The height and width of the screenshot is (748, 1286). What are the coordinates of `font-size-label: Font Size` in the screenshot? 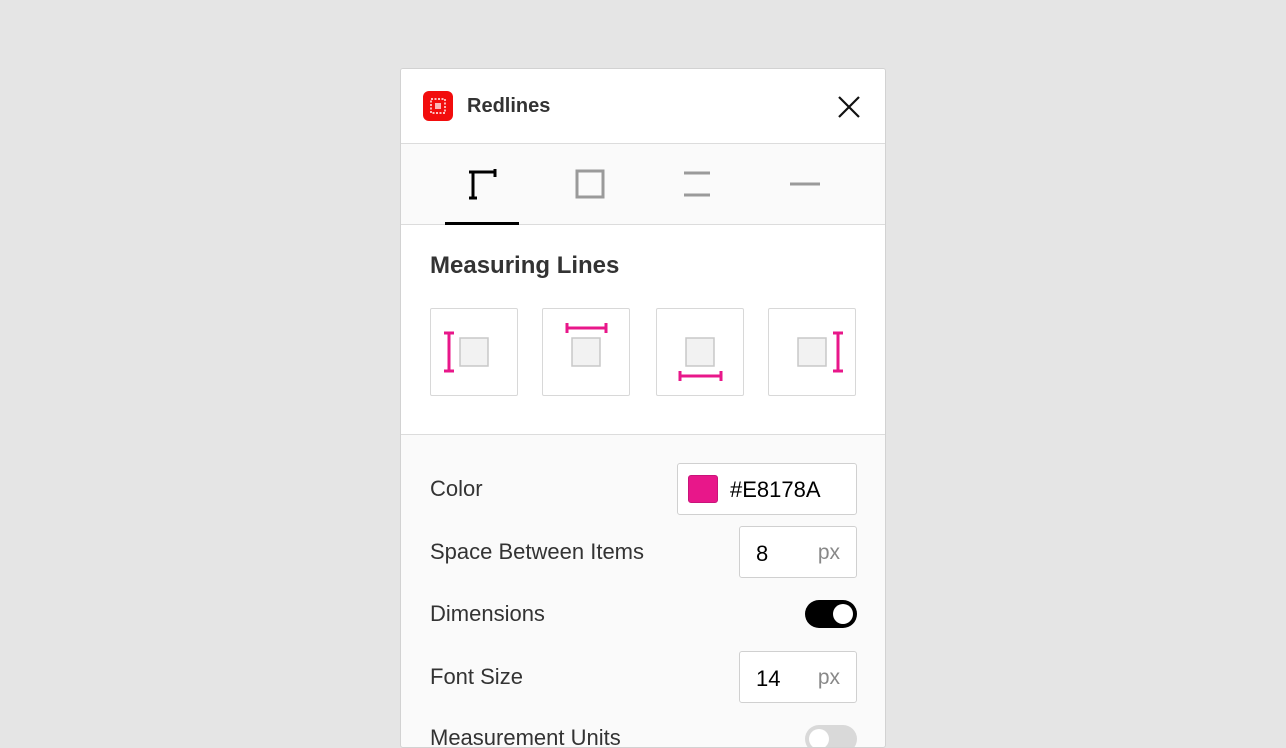 It's located at (476, 676).